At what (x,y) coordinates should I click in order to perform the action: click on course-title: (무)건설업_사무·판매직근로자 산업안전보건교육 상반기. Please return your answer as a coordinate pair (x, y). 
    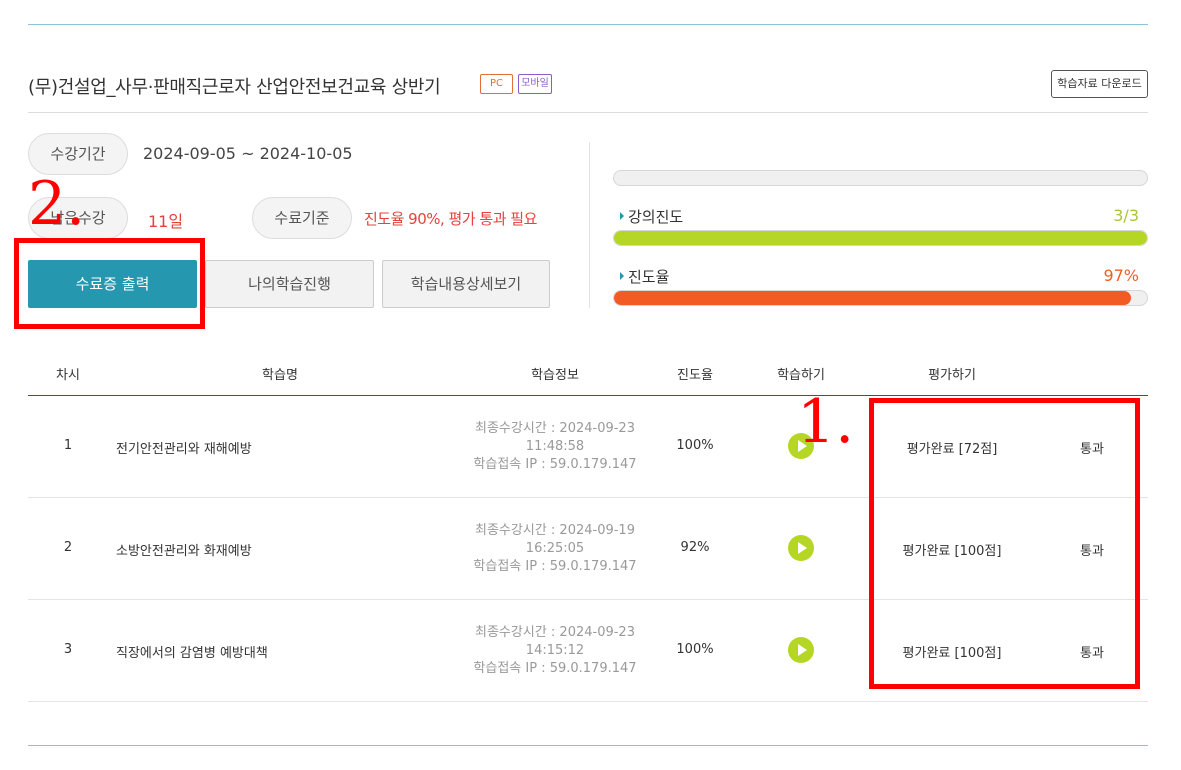
    Looking at the image, I should click on (234, 87).